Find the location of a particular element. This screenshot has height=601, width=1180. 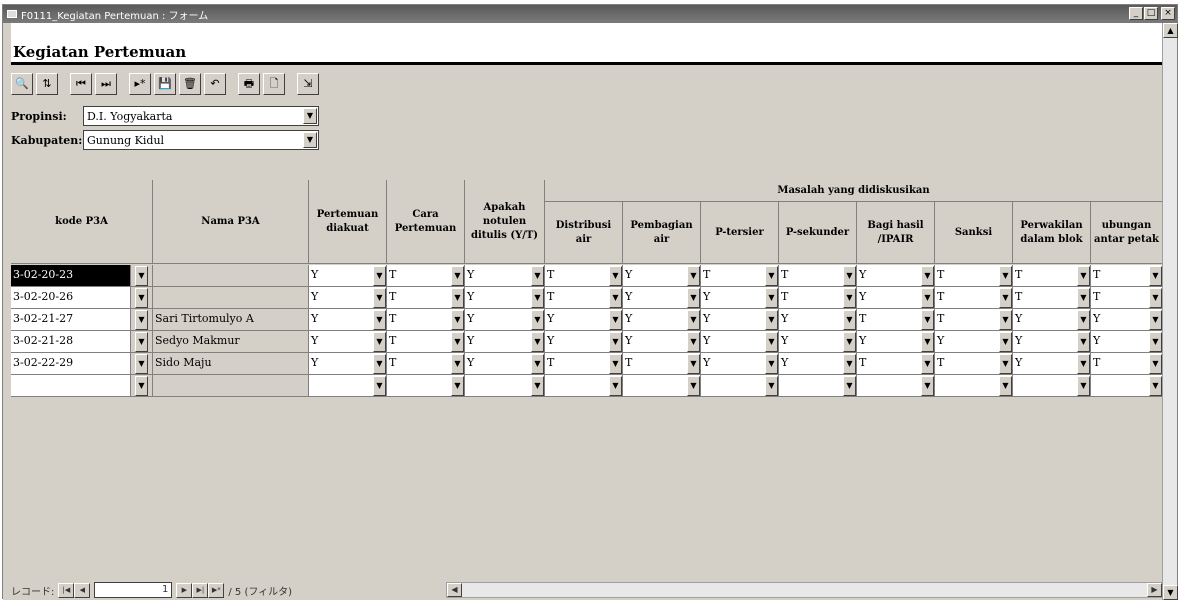

kode-cell: 3-02-21-27 is located at coordinates (71, 320).